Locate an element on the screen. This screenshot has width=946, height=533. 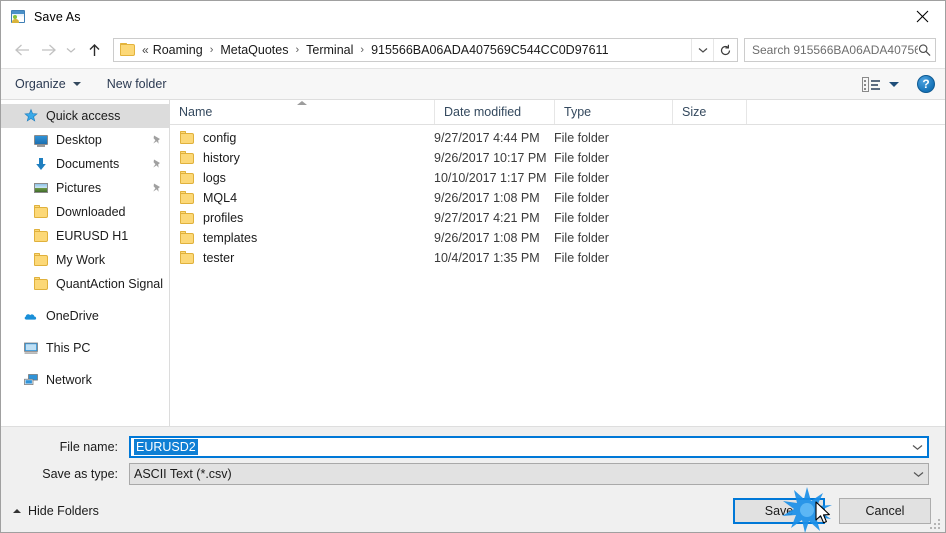
cell-date-modified: 9/27/2017 4:21 PM is located at coordinates (487, 218).